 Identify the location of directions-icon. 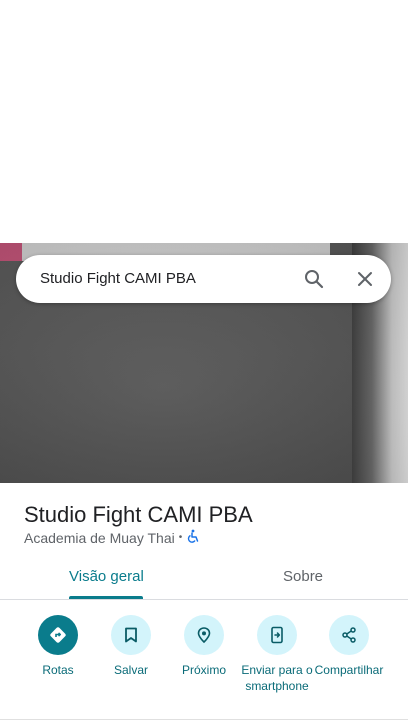
(58, 635).